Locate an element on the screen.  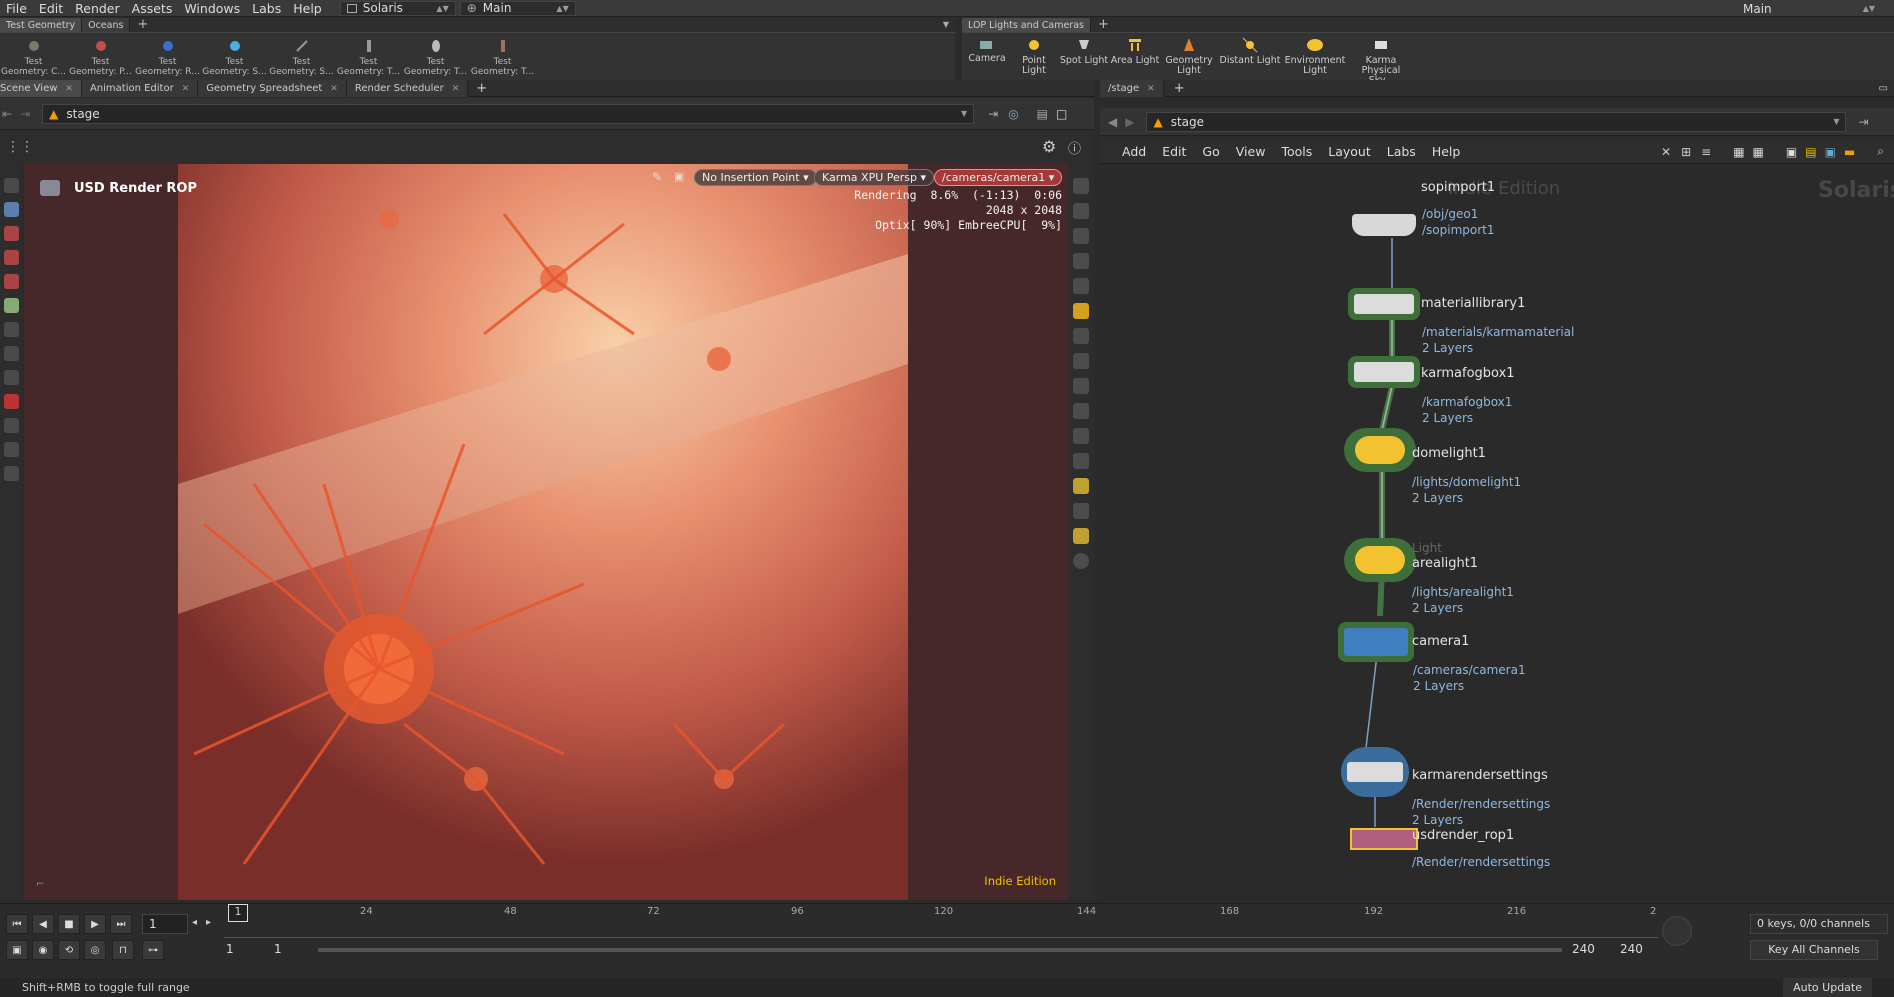
range-icon: ⊓ is located at coordinates (123, 950).